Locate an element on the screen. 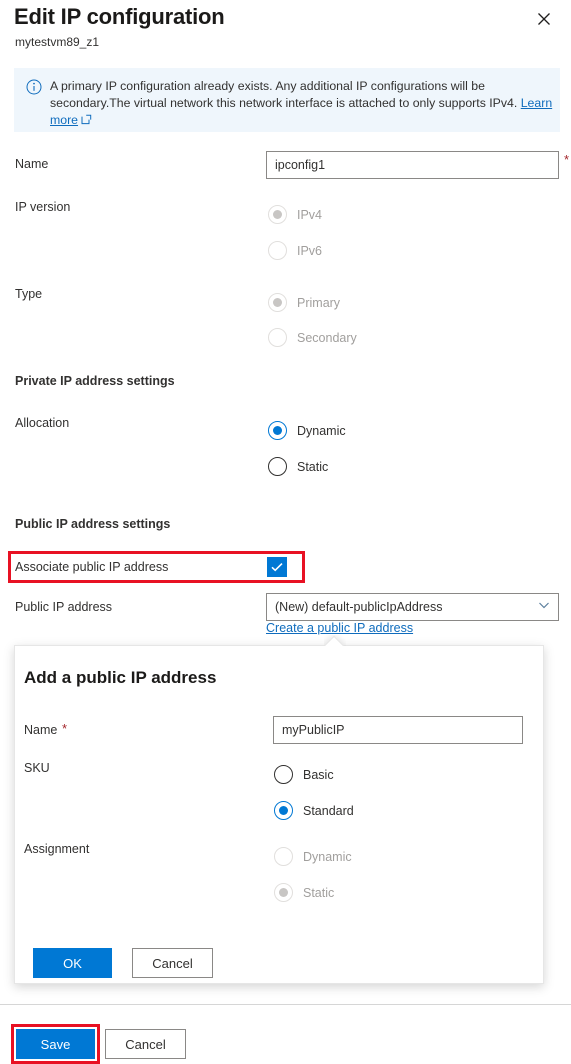 This screenshot has height=1064, width=571. private-ip-section-heading: Private IP address settings is located at coordinates (95, 381).